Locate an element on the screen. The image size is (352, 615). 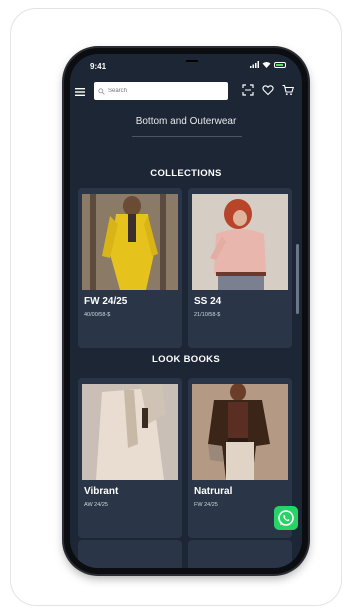
search-bar is located at coordinates (161, 91).